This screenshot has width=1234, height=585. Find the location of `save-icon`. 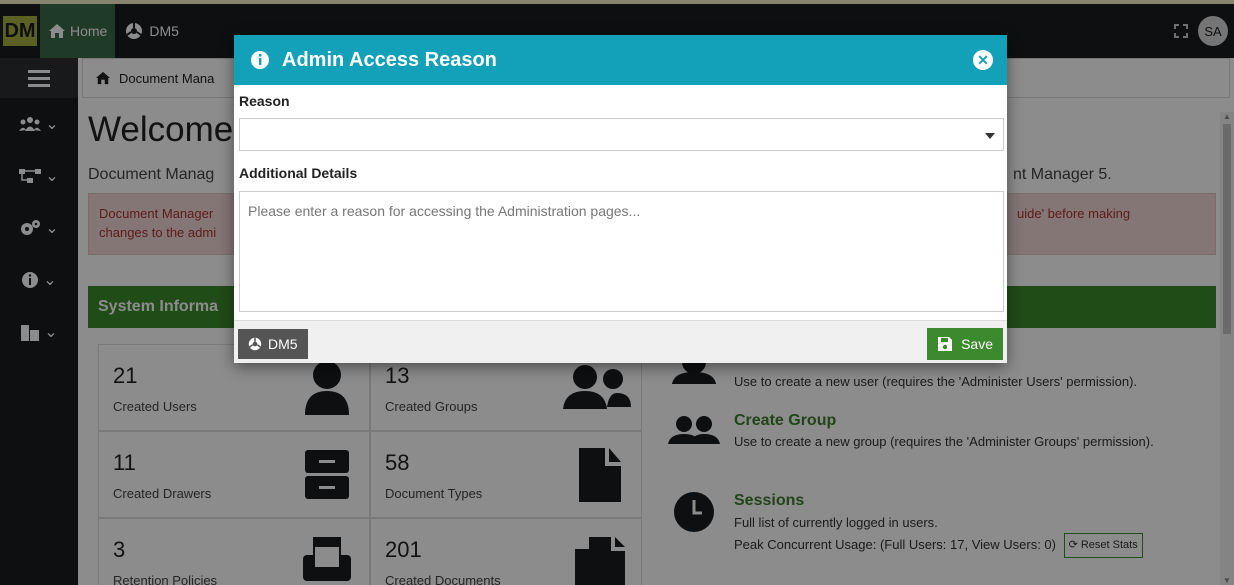

save-icon is located at coordinates (945, 344).